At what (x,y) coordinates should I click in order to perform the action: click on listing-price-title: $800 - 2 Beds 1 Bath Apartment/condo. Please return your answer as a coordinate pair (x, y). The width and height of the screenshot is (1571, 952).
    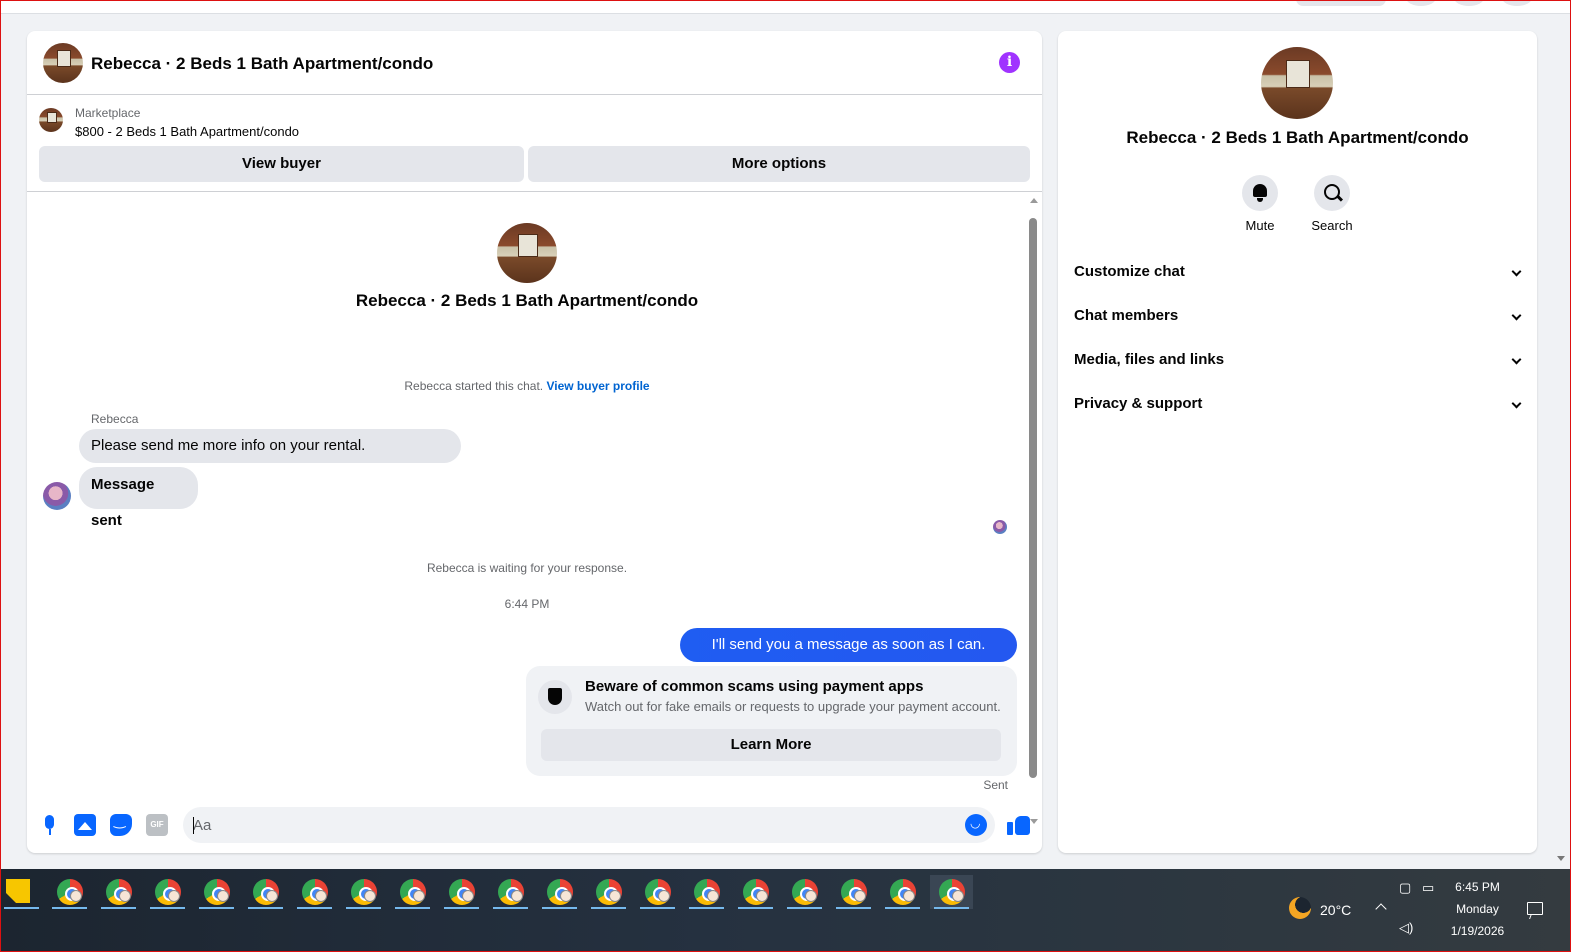
    Looking at the image, I should click on (187, 131).